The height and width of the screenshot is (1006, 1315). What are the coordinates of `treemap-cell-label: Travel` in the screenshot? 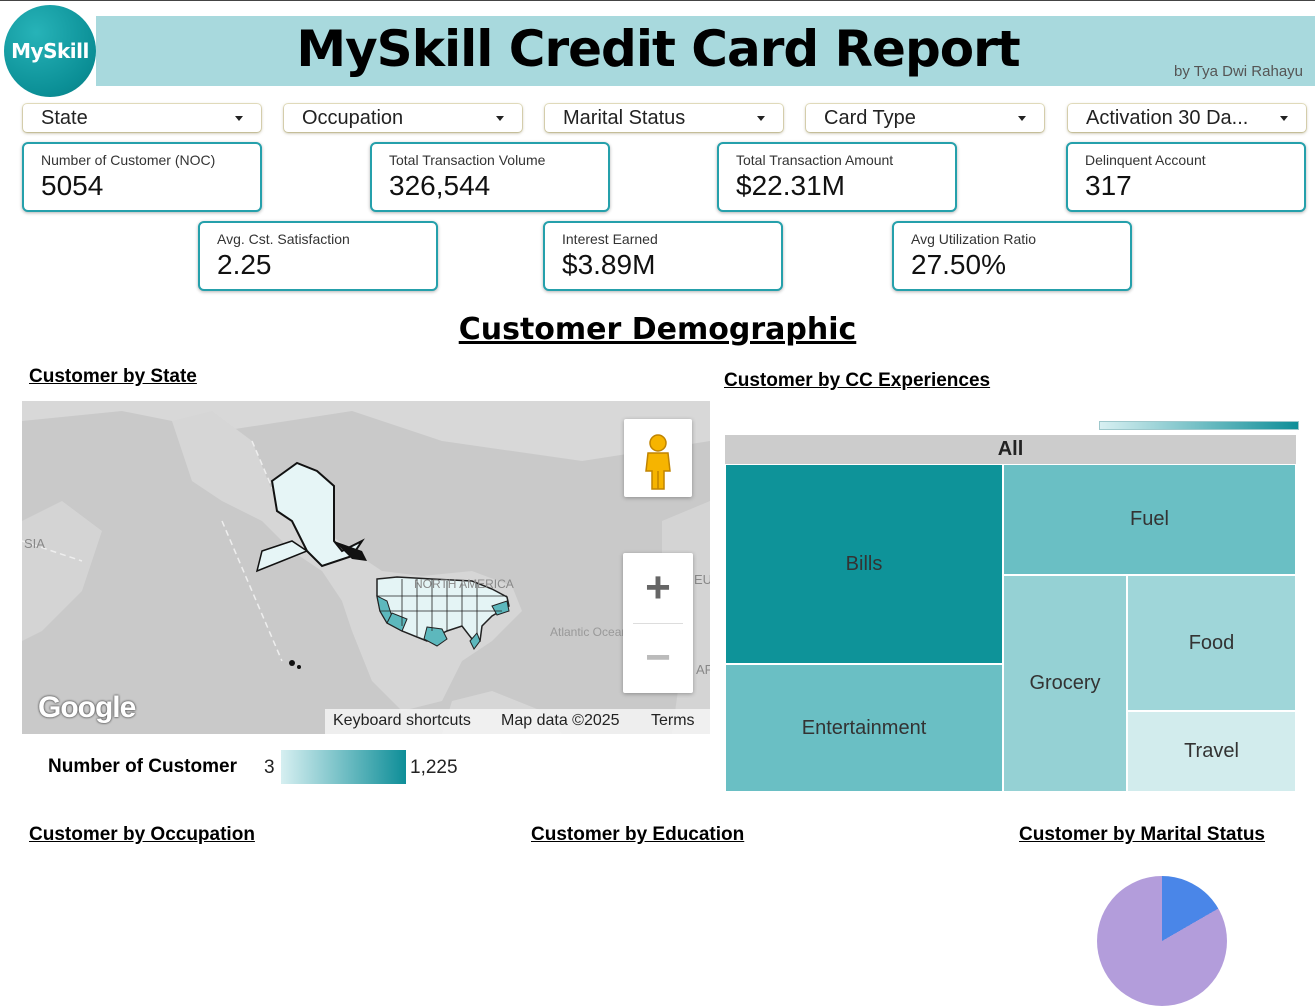 It's located at (1211, 751).